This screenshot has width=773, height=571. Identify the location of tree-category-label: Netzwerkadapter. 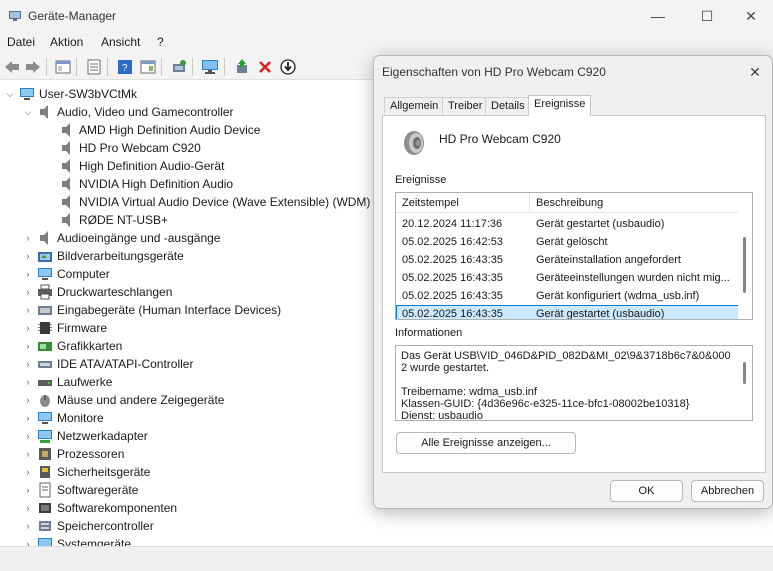
(102, 436).